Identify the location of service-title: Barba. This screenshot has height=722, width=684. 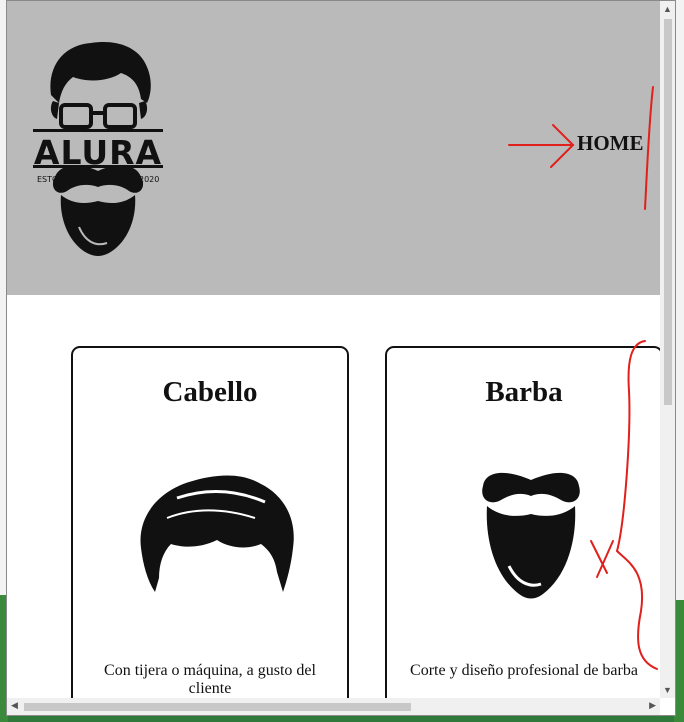
(524, 392).